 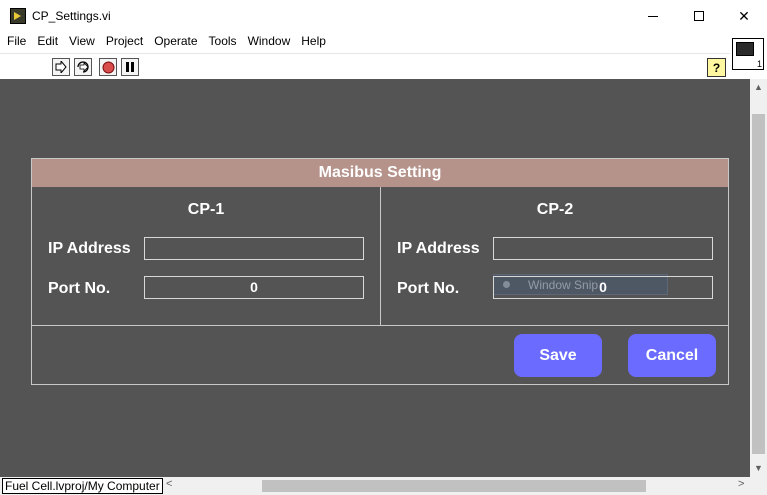 What do you see at coordinates (558, 355) in the screenshot?
I see `save-button: Save` at bounding box center [558, 355].